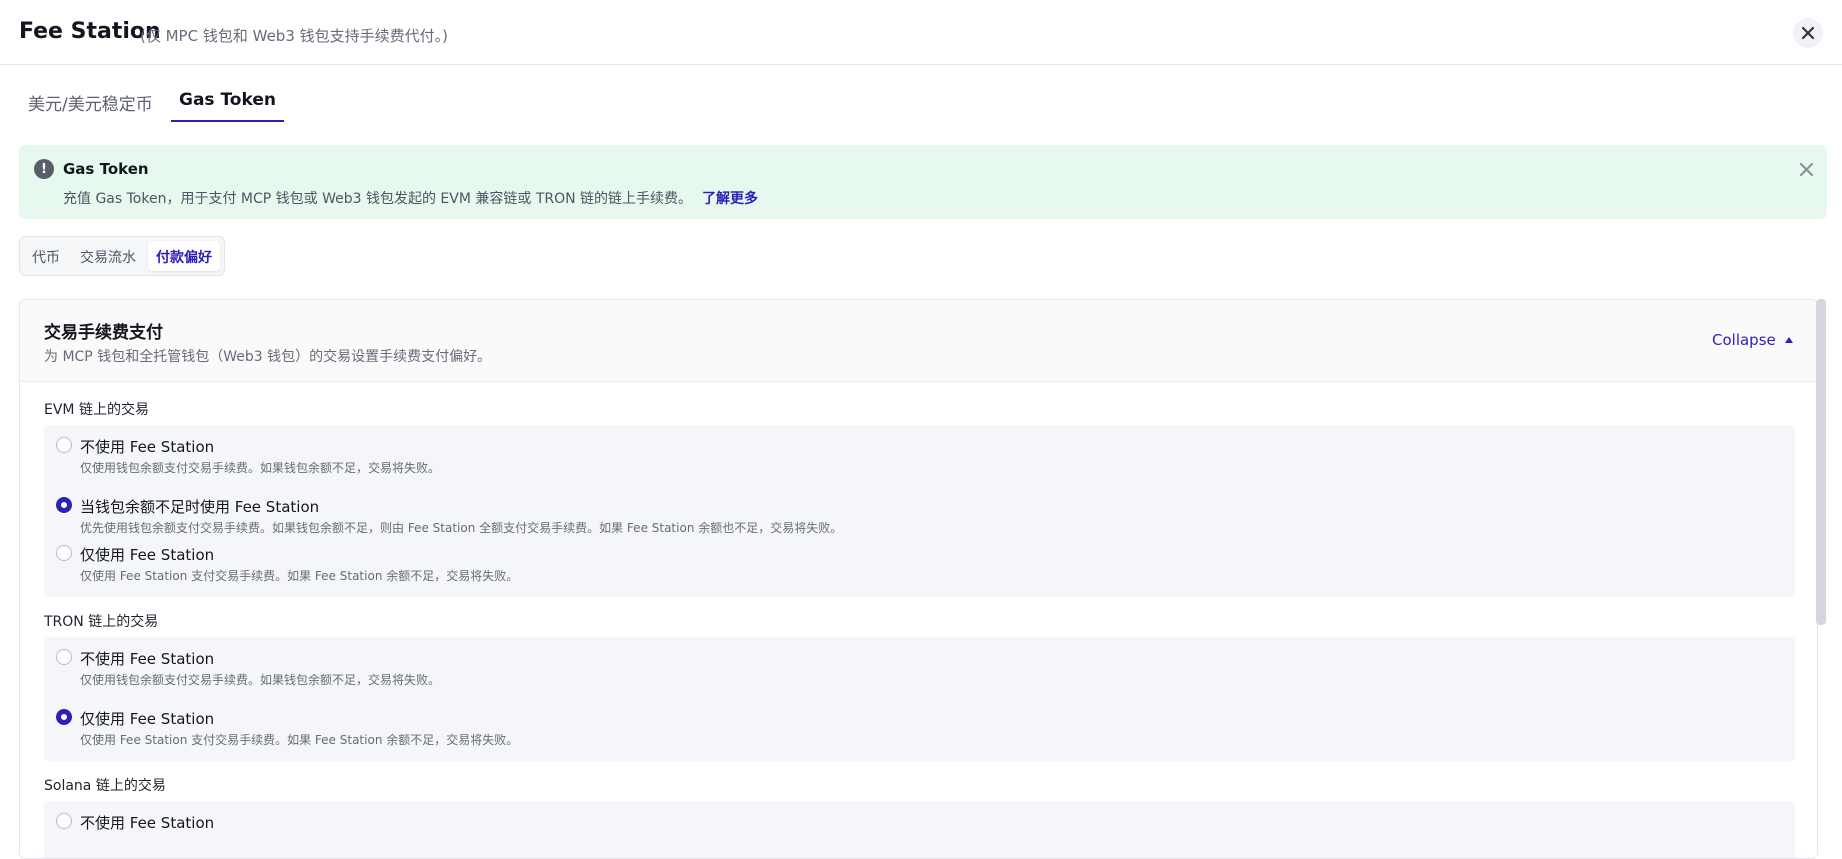 This screenshot has height=859, width=1842. I want to click on scrollbar, so click(1821, 462).